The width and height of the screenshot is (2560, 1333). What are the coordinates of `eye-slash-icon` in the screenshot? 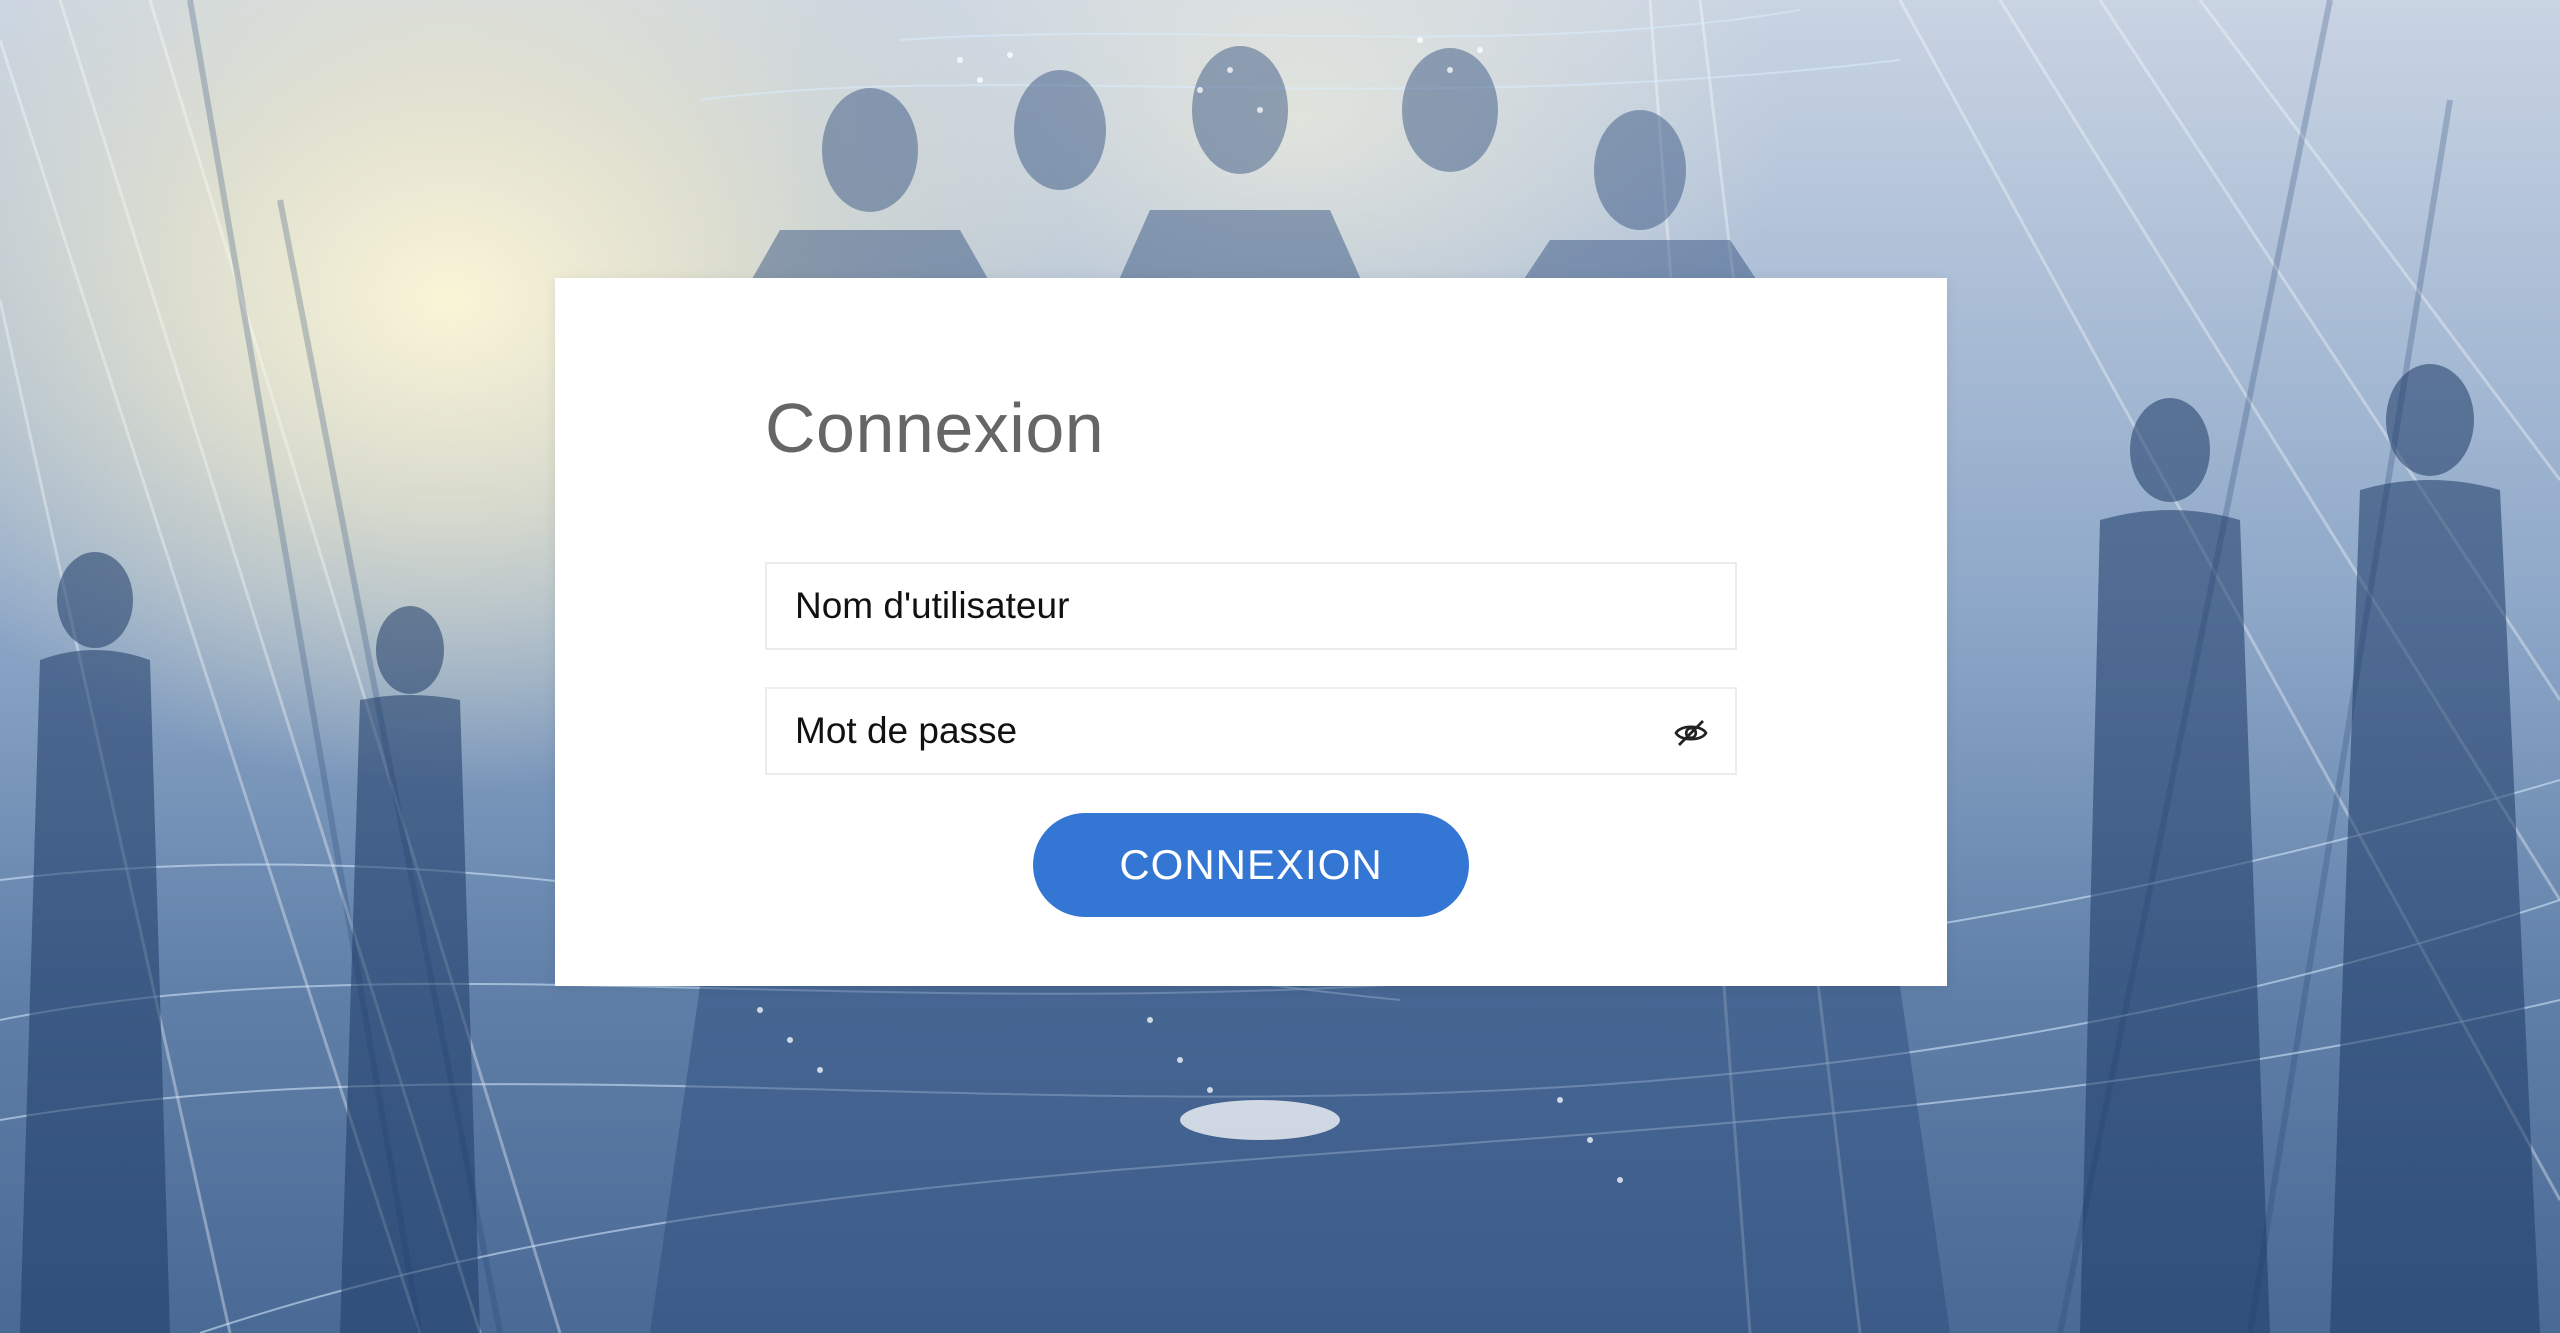 It's located at (1691, 733).